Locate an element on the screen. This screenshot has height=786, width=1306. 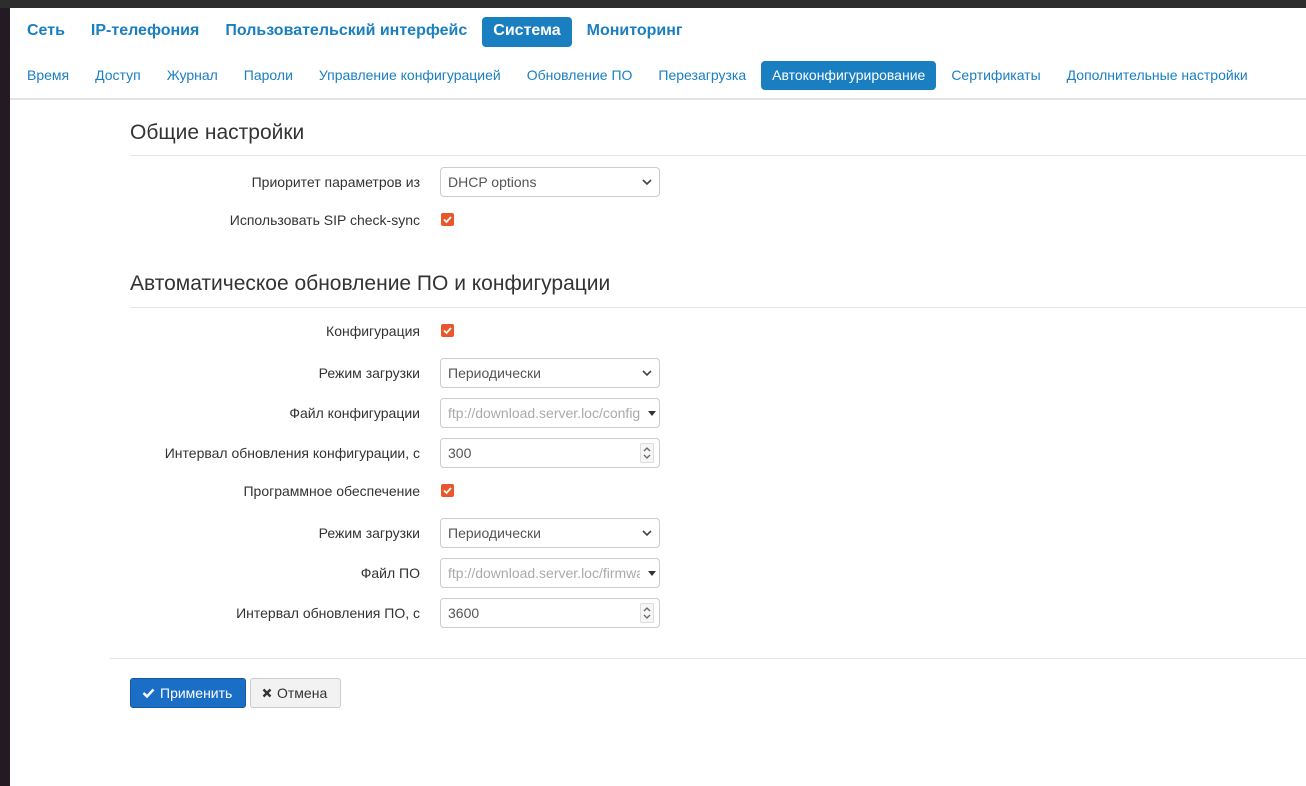
firmware-file-label: Файл ПО is located at coordinates (390, 573).